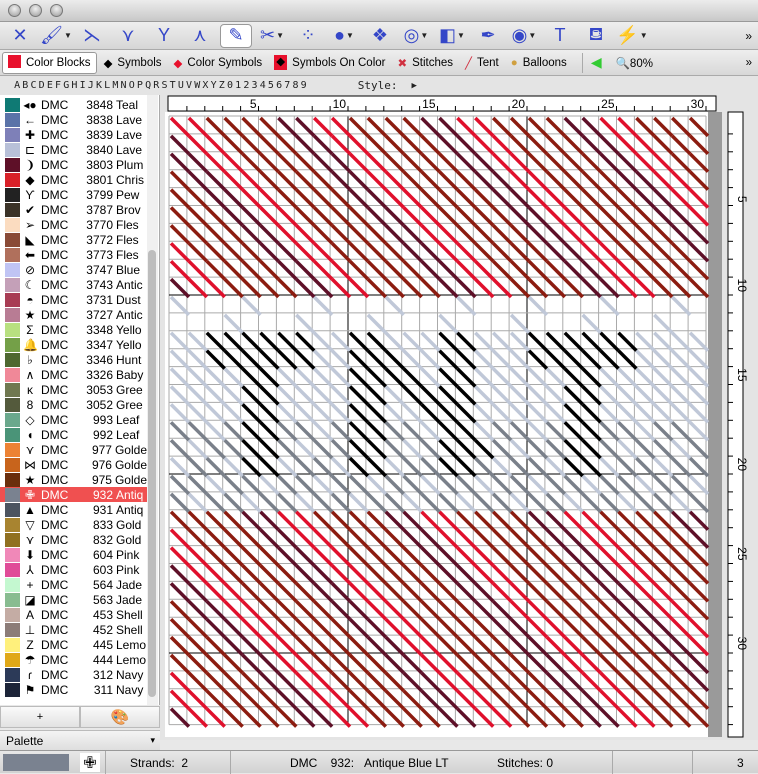  I want to click on palette-item: ☂ DMC 444 Lemo, so click(73, 659).